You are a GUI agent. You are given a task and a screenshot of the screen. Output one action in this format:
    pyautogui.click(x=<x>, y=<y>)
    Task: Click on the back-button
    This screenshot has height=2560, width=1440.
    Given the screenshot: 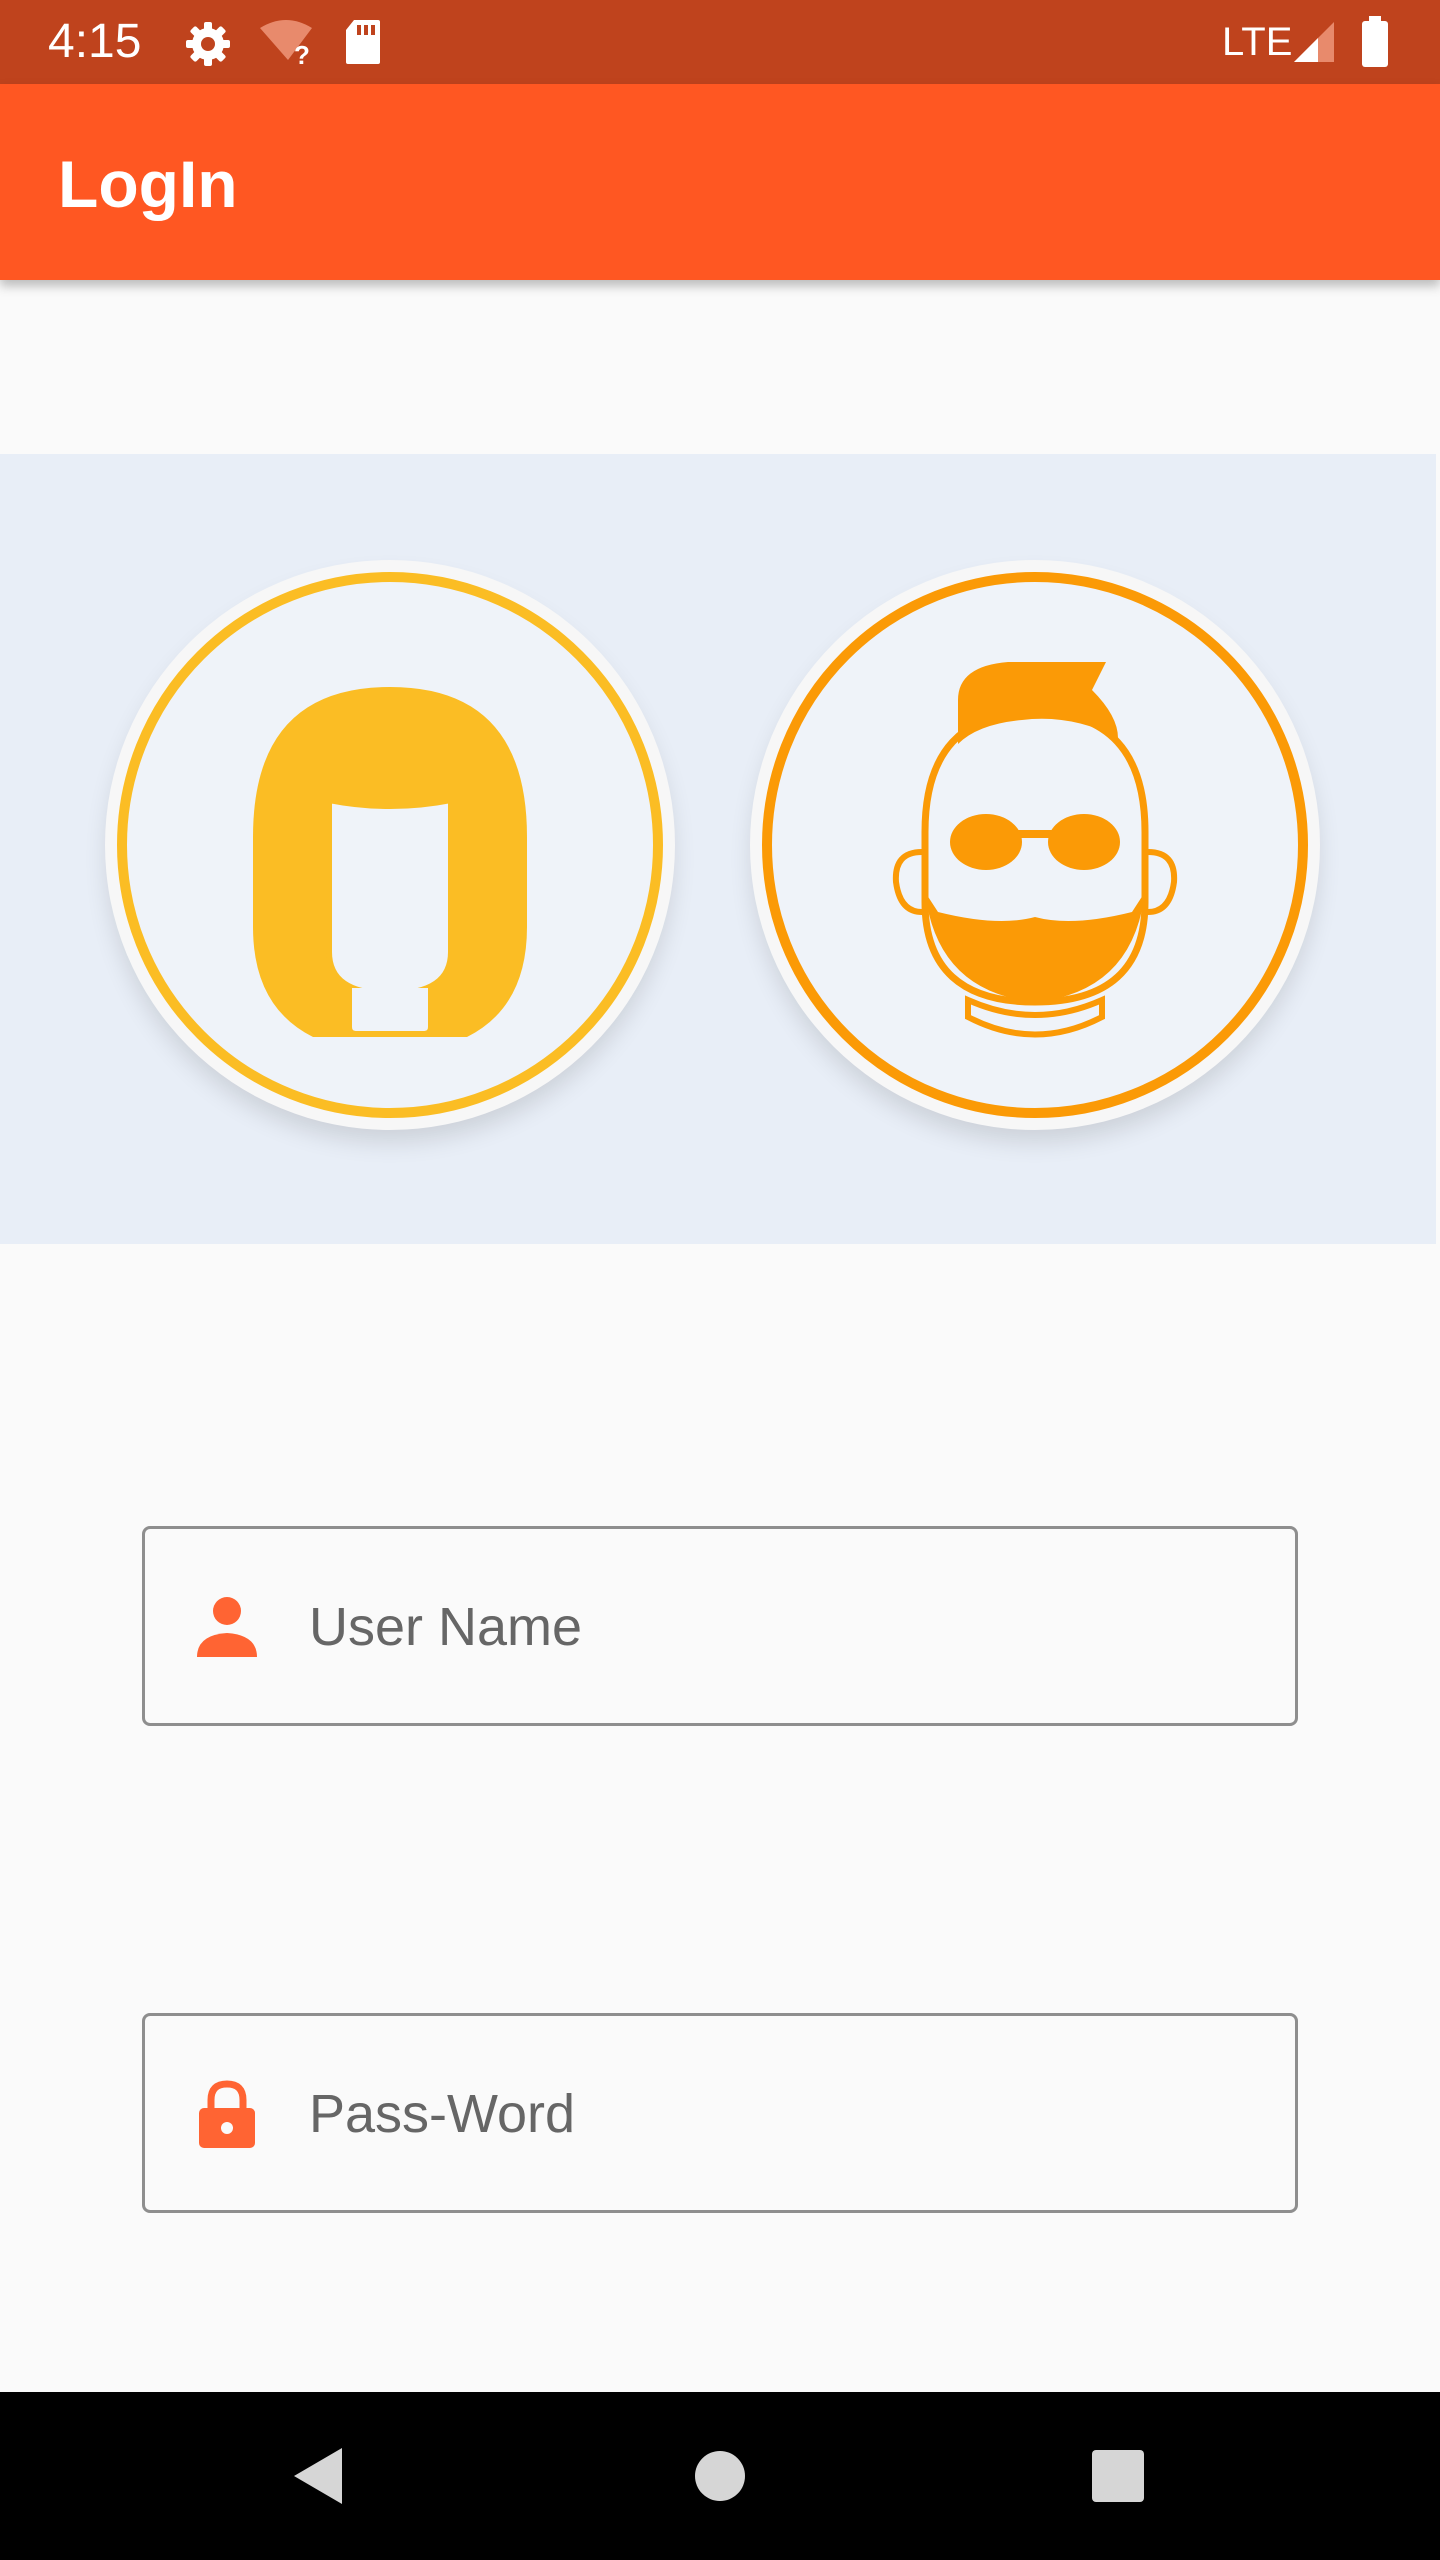 What is the action you would take?
    pyautogui.click(x=320, y=2476)
    